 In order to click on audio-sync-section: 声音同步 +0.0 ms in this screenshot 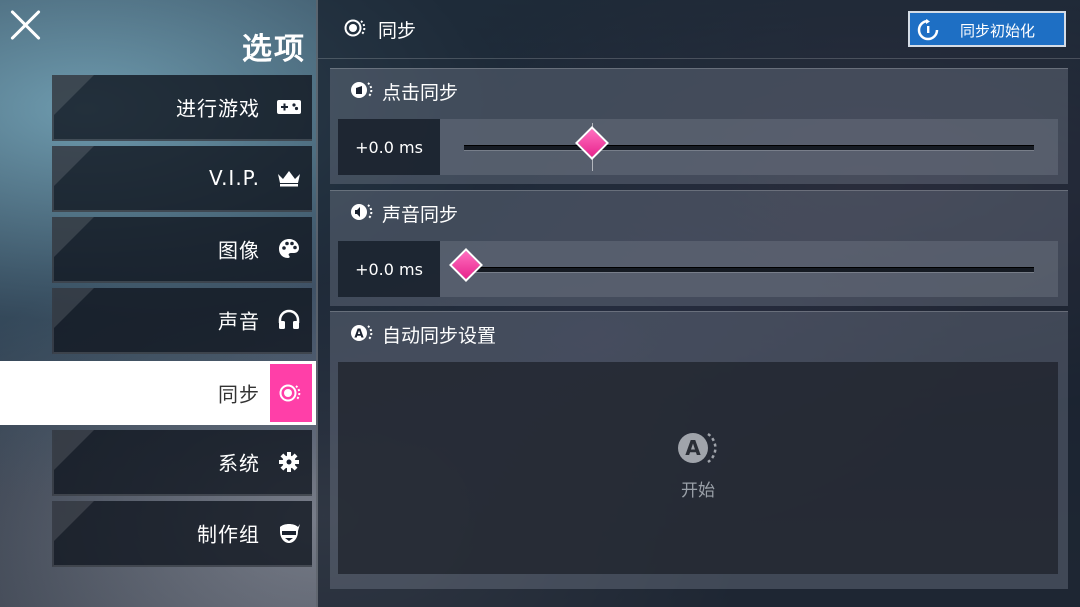, I will do `click(699, 248)`.